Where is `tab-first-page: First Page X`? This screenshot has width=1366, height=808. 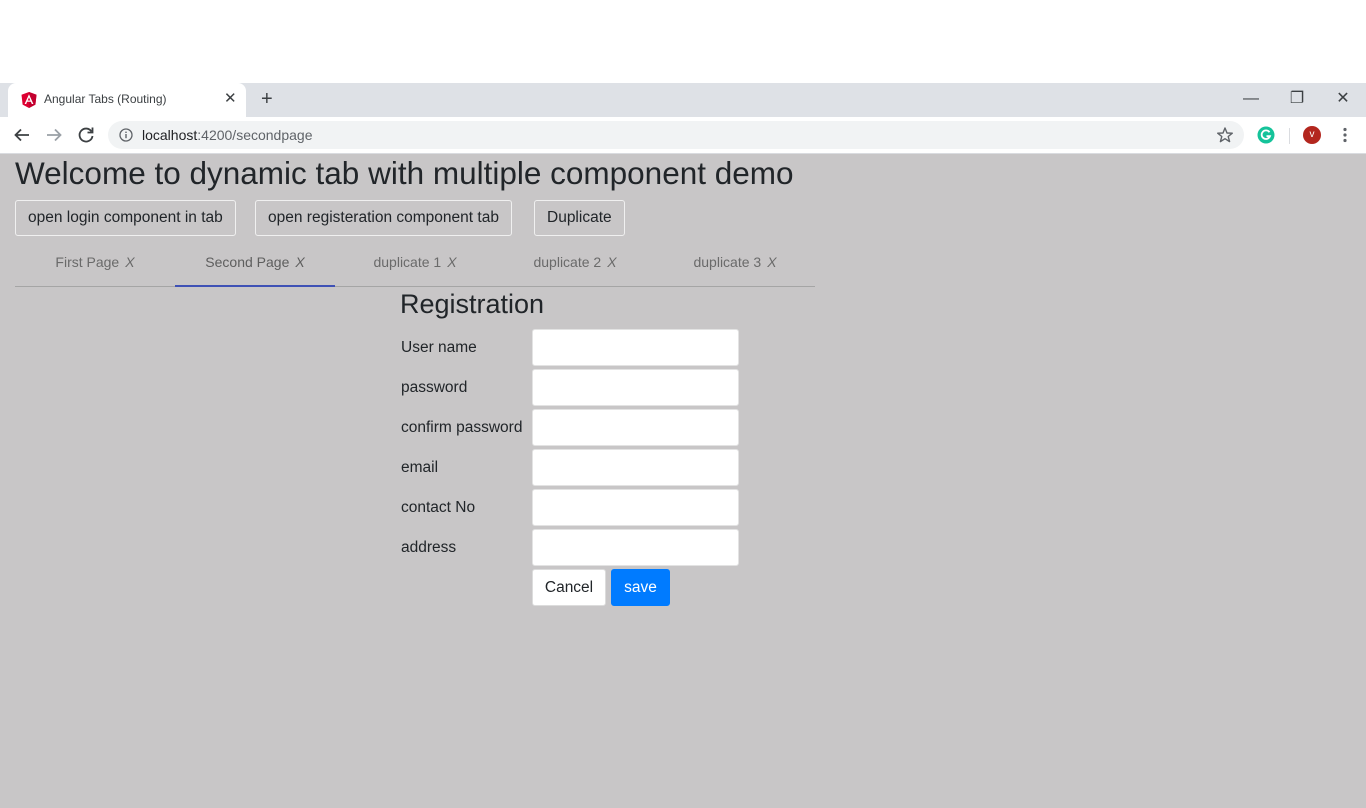
tab-first-page: First Page X is located at coordinates (95, 263).